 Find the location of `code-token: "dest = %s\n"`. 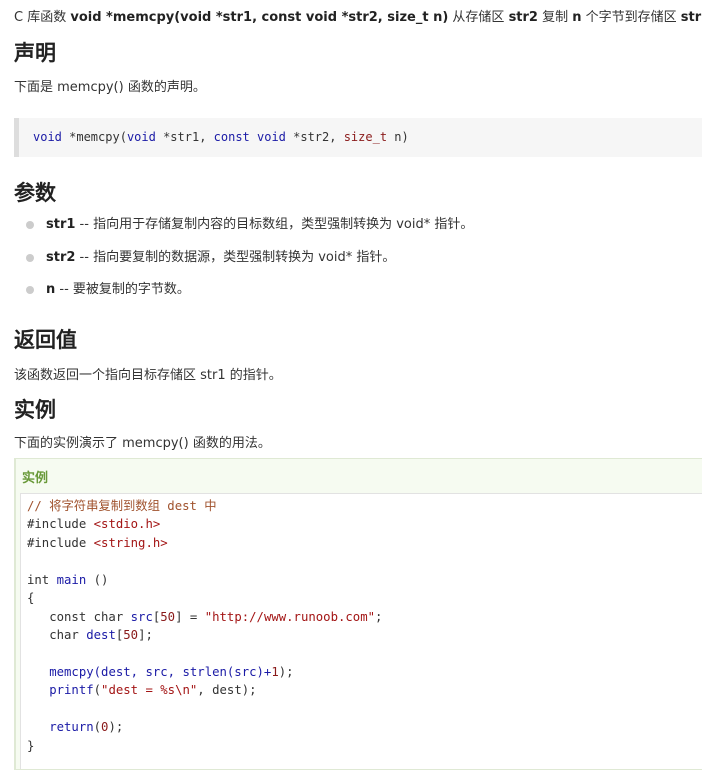

code-token: "dest = %s\n" is located at coordinates (149, 690).